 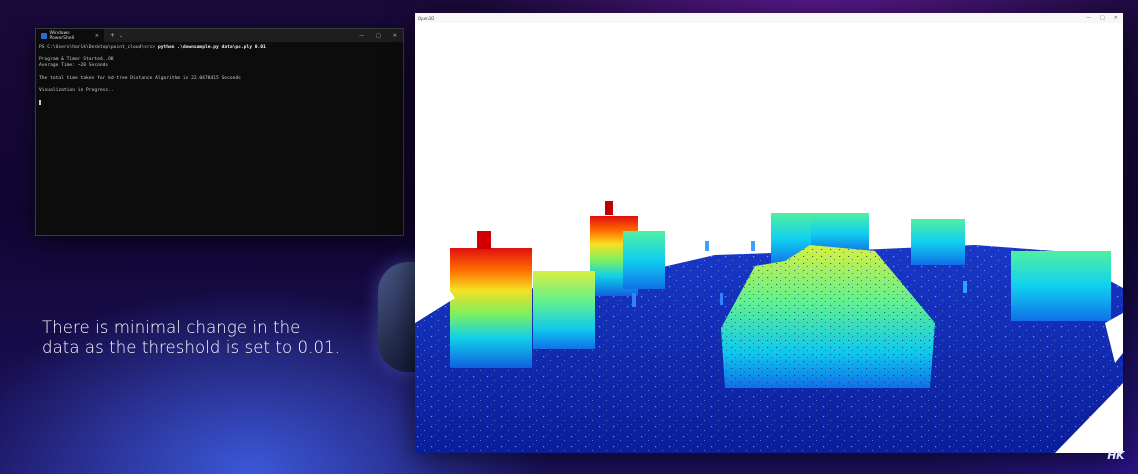 I want to click on terminal-tab: Windows PowerShell ×, so click(x=70, y=35).